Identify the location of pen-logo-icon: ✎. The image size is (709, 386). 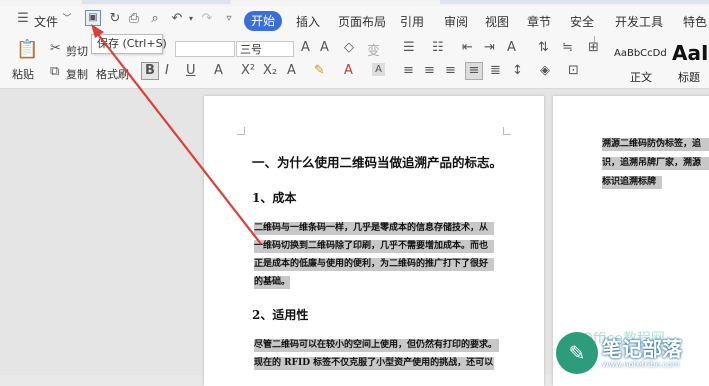
(577, 353).